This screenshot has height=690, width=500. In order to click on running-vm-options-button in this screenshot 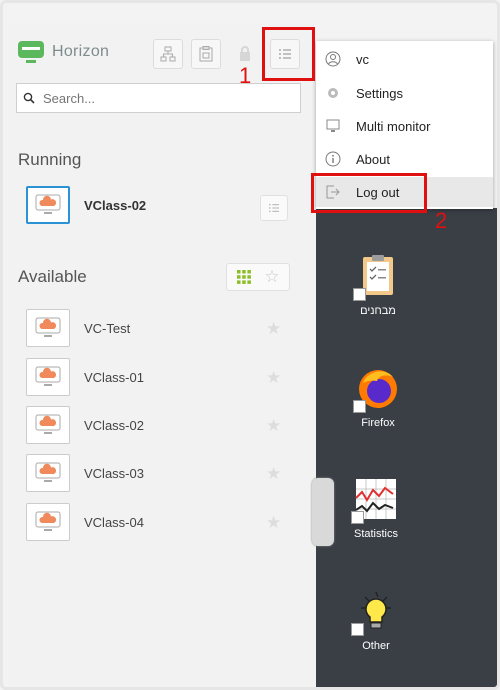, I will do `click(274, 208)`.